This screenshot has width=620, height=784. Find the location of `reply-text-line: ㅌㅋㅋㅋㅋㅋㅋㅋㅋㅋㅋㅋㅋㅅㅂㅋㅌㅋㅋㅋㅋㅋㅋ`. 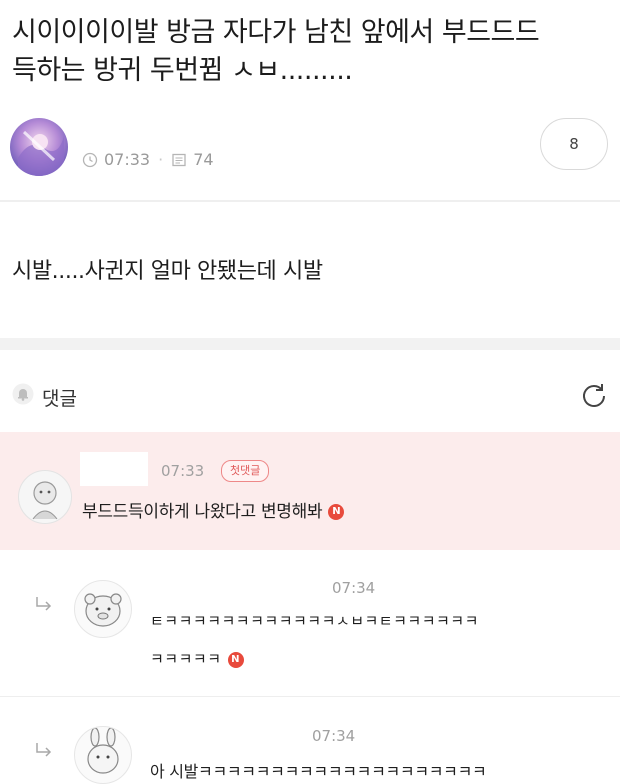

reply-text-line: ㅌㅋㅋㅋㅋㅋㅋㅋㅋㅋㅋㅋㅋㅅㅂㅋㅌㅋㅋㅋㅋㅋㅋ is located at coordinates (314, 621).